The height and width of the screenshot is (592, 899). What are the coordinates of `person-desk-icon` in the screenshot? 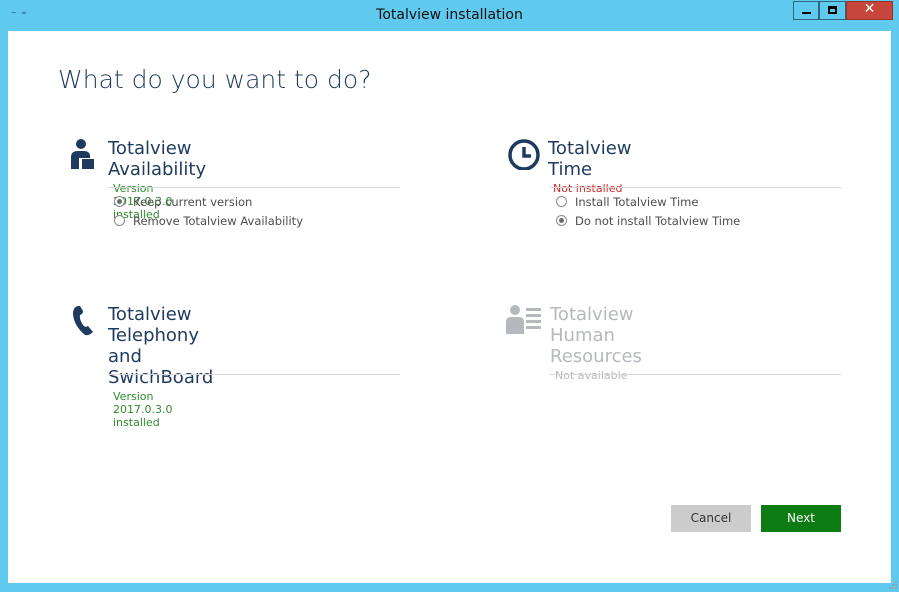 It's located at (82, 154).